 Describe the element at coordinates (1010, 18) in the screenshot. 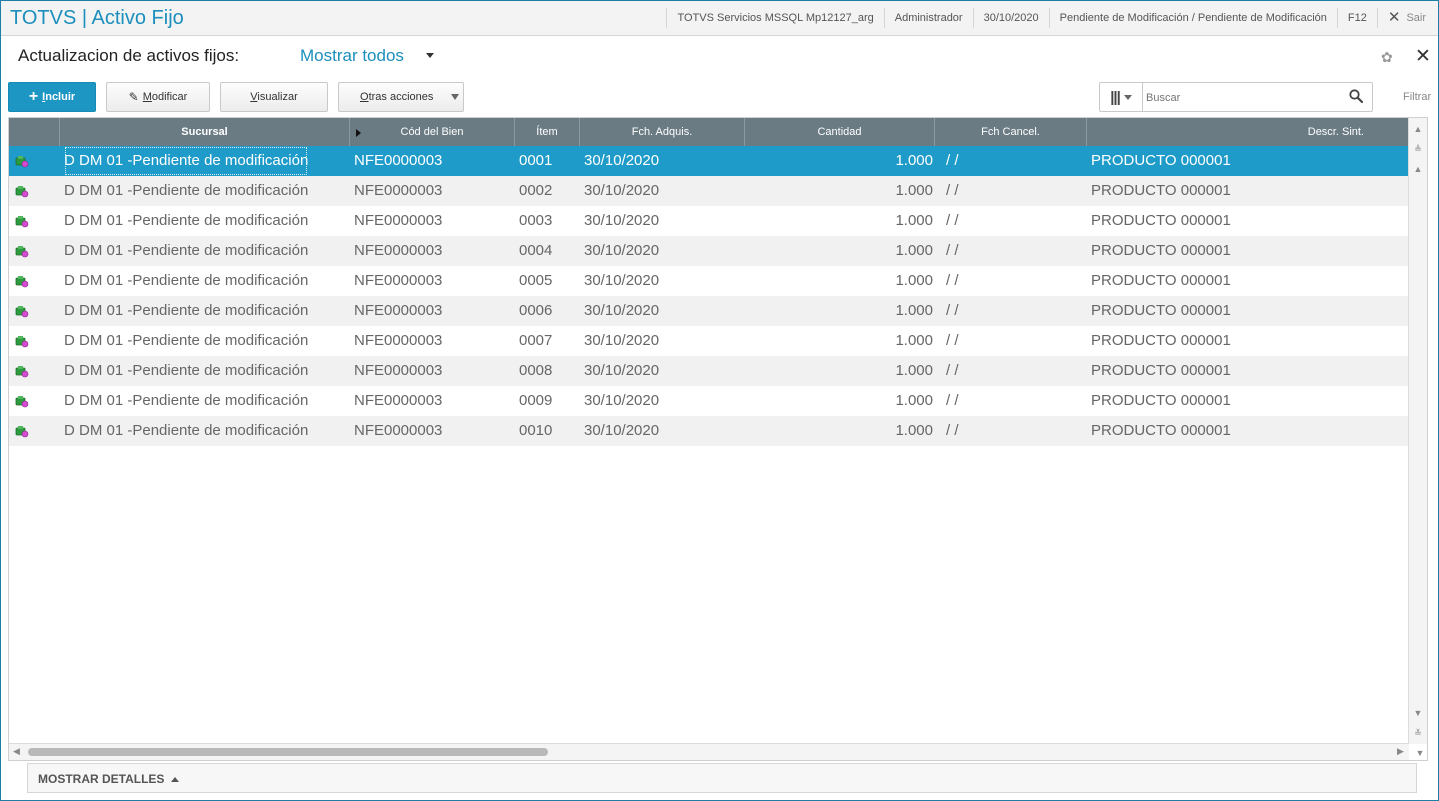

I see `date-label: 30/10/2020` at that location.